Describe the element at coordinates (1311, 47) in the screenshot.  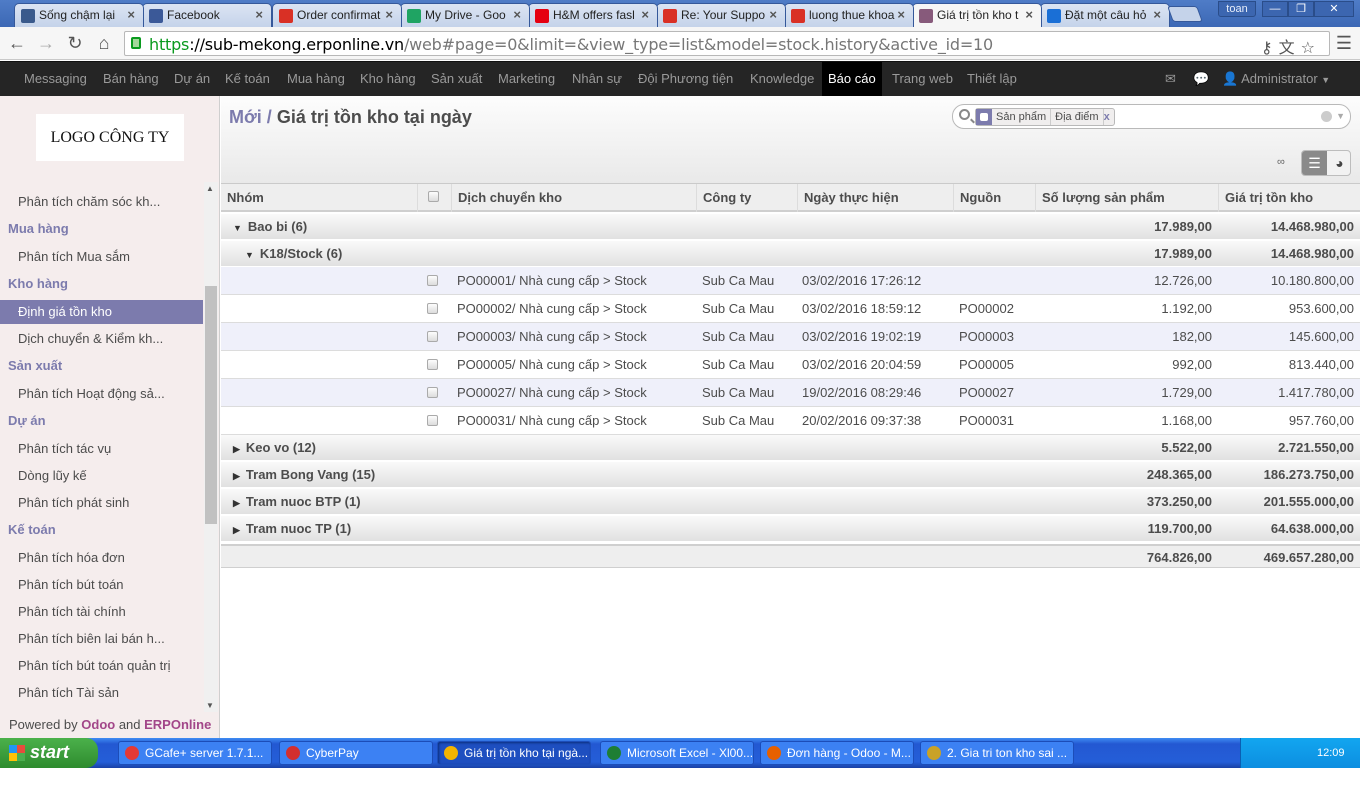
I see `bookmark-star-icon: ☆` at that location.